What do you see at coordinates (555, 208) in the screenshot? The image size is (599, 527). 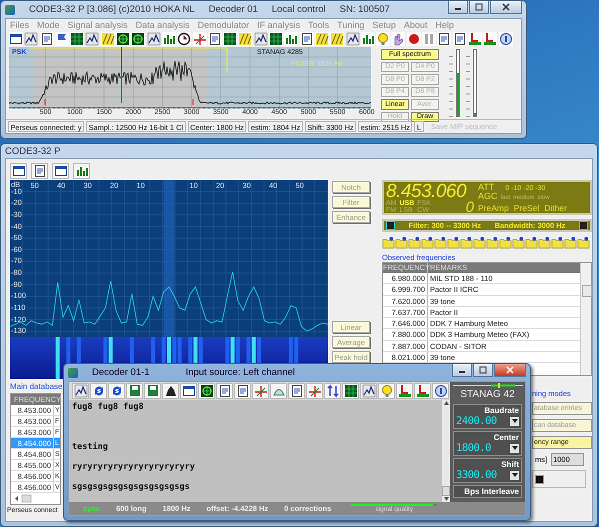 I see `tuner-option: Dither` at bounding box center [555, 208].